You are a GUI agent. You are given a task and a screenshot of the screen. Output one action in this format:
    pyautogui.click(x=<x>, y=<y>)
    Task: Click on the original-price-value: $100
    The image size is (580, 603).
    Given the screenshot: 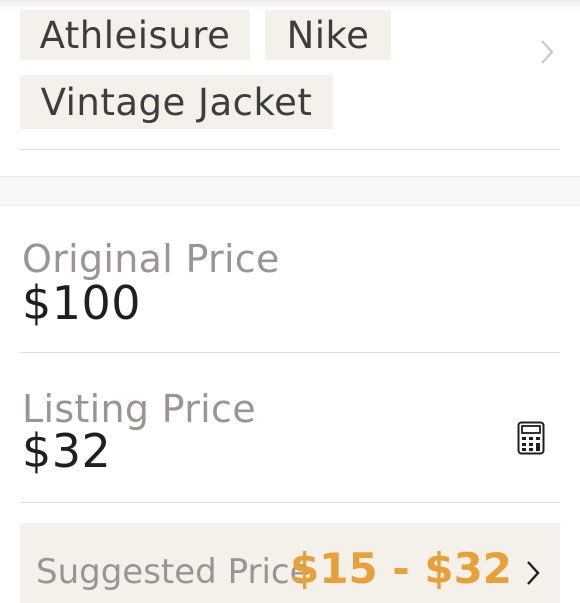 What is the action you would take?
    pyautogui.click(x=81, y=303)
    